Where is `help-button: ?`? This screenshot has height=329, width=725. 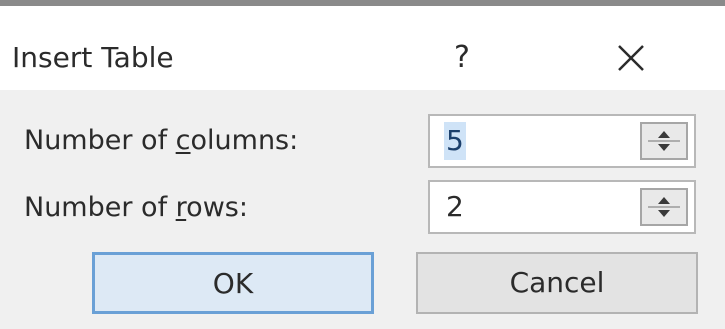
help-button: ? is located at coordinates (462, 58).